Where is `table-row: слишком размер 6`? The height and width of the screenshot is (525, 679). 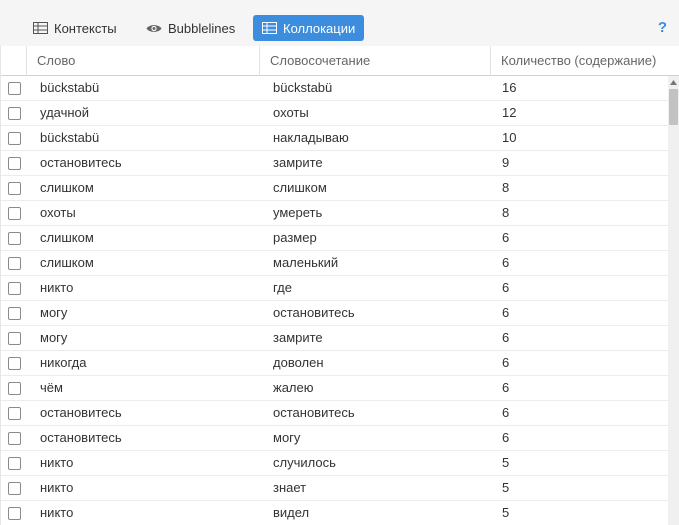 table-row: слишком размер 6 is located at coordinates (335, 238).